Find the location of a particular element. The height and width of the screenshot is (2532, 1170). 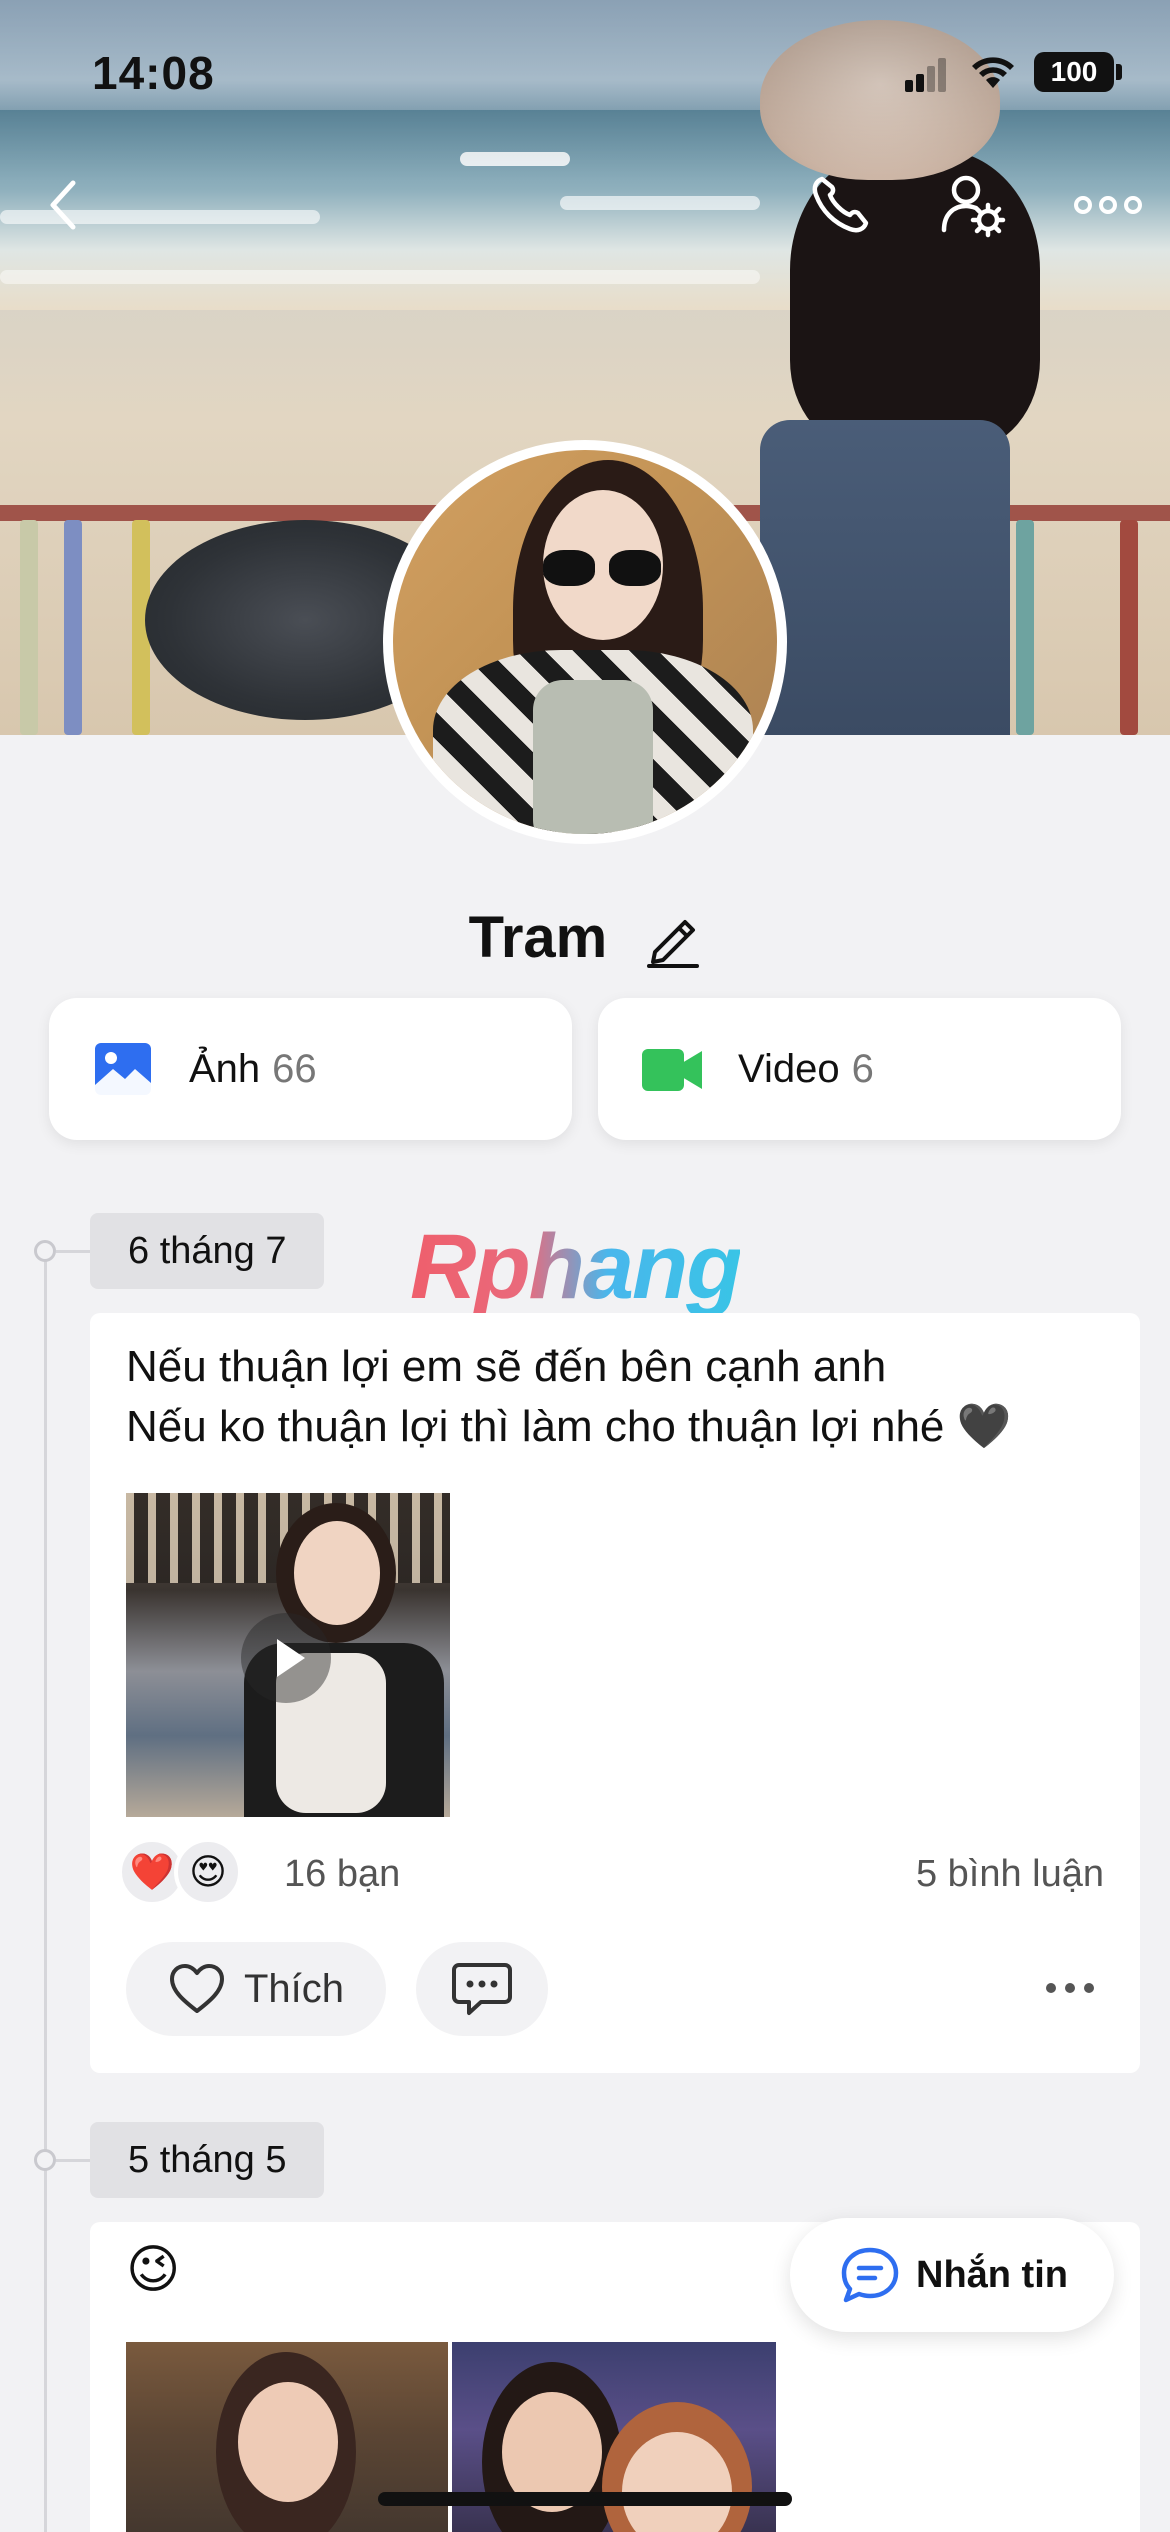

timeline-line is located at coordinates (45, 1888).